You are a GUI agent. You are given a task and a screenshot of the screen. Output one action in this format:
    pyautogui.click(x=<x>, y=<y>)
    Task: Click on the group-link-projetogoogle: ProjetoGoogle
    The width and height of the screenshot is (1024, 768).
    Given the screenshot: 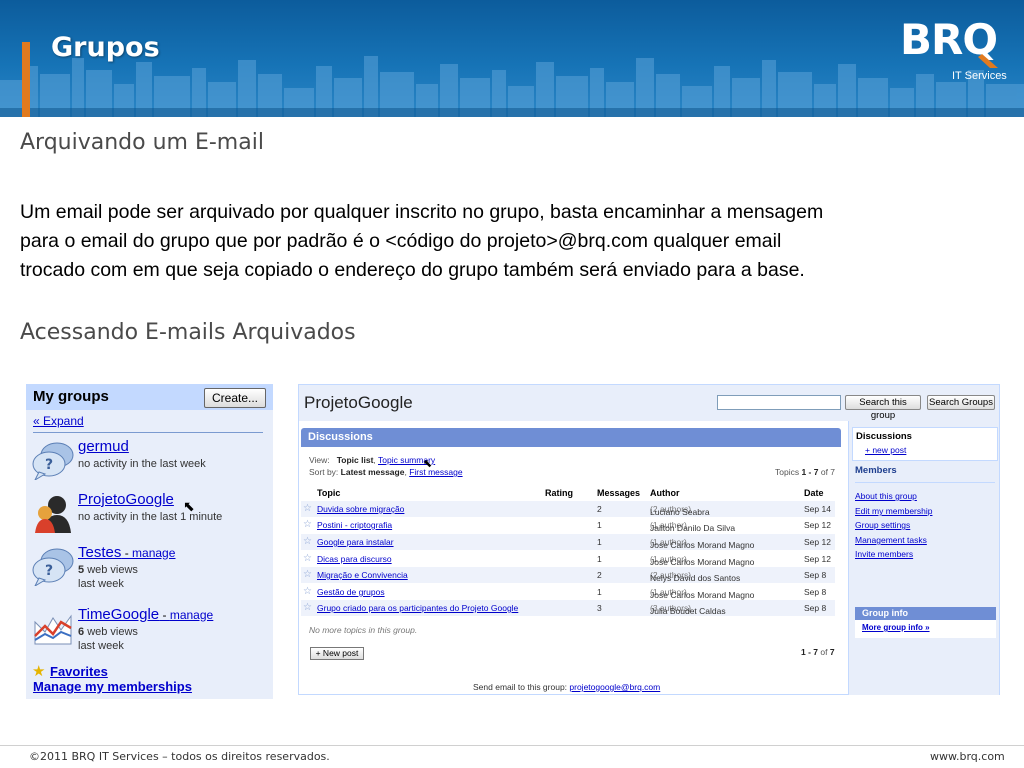 What is the action you would take?
    pyautogui.click(x=126, y=499)
    